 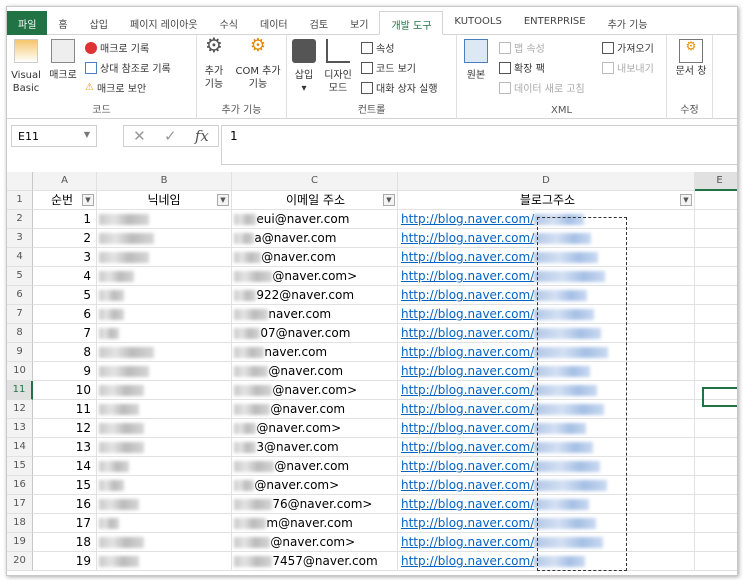 What do you see at coordinates (315, 200) in the screenshot?
I see `header-cell: 이메일 주소 ▼` at bounding box center [315, 200].